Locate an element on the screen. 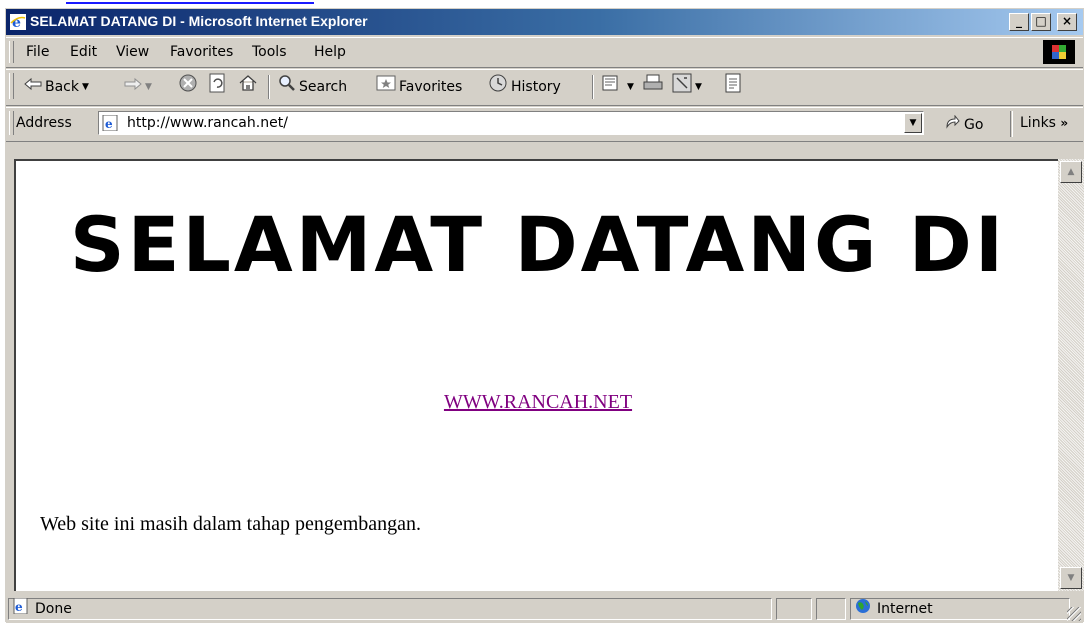 The height and width of the screenshot is (623, 1084). status-bar: e Done Internet is located at coordinates (544, 609).